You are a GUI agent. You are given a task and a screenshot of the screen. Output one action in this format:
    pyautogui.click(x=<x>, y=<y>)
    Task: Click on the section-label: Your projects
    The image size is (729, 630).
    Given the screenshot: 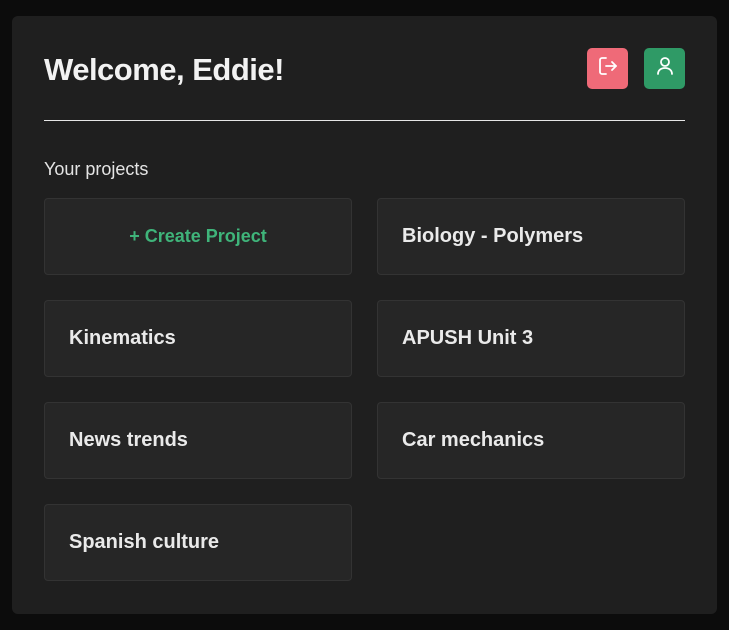 What is the action you would take?
    pyautogui.click(x=96, y=169)
    